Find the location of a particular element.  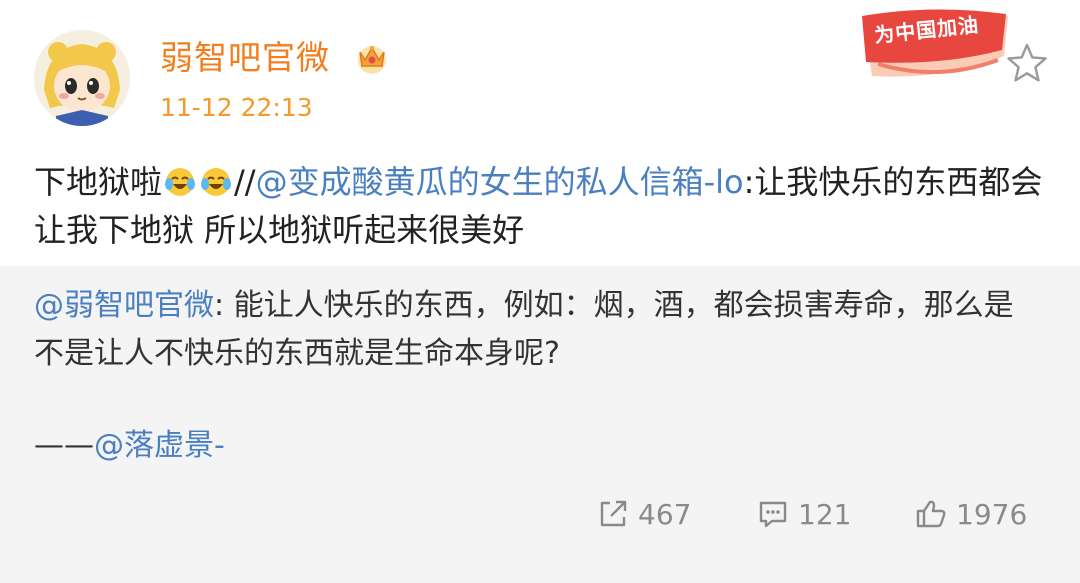

share-icon is located at coordinates (613, 513).